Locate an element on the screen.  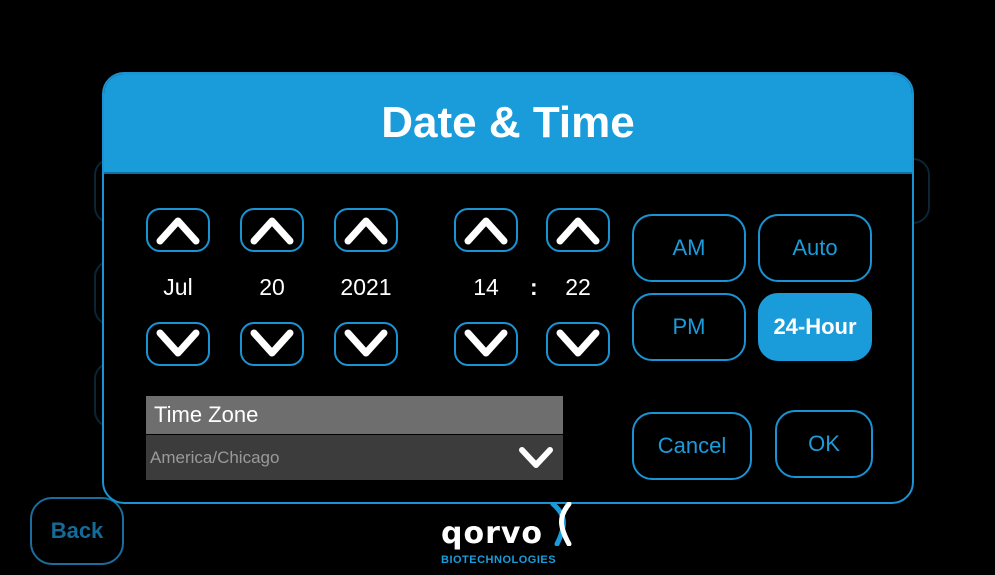
month-value: Jul is located at coordinates (178, 287).